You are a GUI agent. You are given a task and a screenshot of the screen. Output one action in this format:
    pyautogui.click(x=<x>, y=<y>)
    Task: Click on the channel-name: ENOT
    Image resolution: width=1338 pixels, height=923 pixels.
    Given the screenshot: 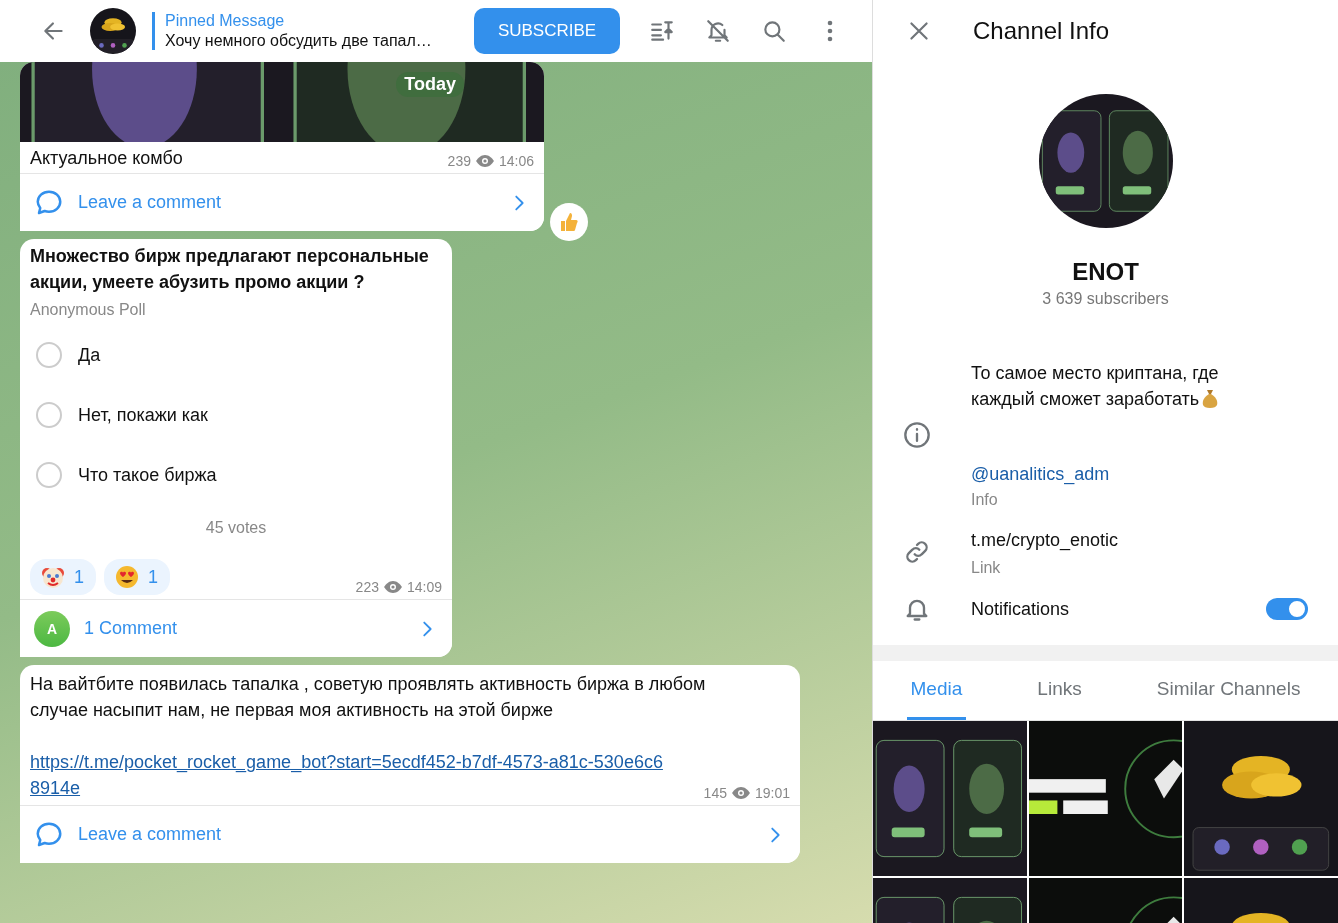 What is the action you would take?
    pyautogui.click(x=1105, y=272)
    